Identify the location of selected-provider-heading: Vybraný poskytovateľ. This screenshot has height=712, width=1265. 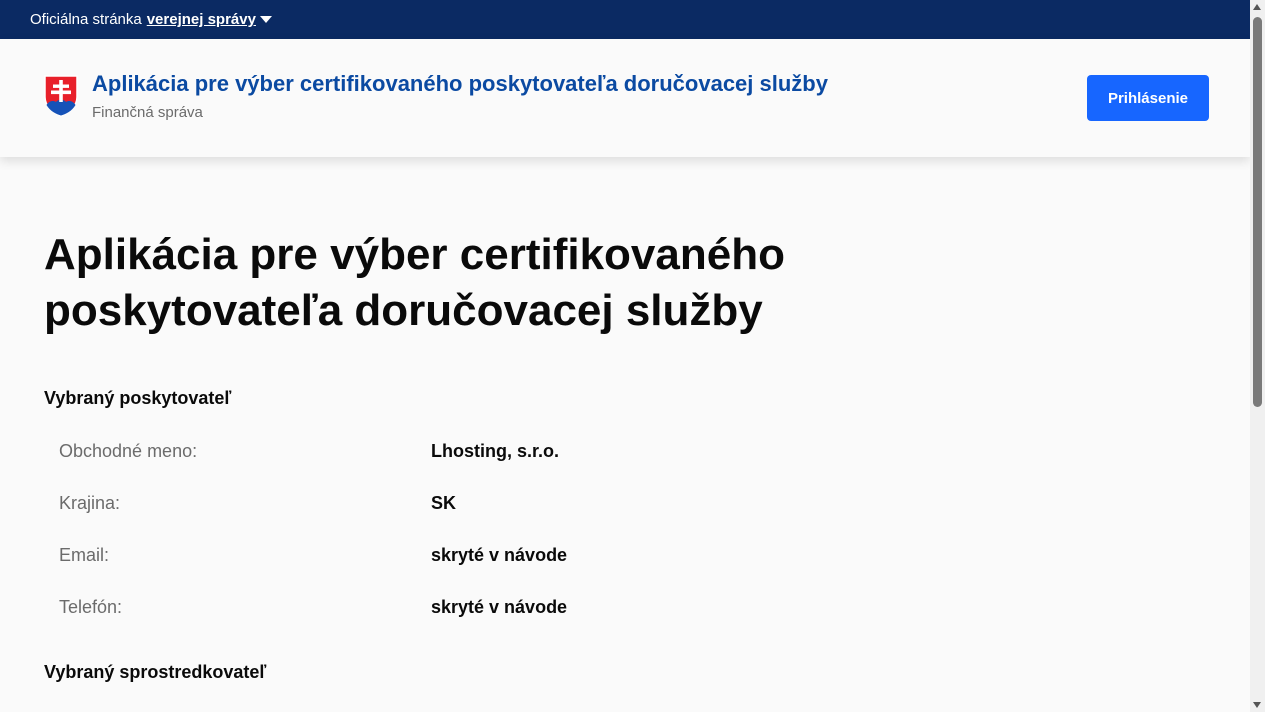
(138, 398).